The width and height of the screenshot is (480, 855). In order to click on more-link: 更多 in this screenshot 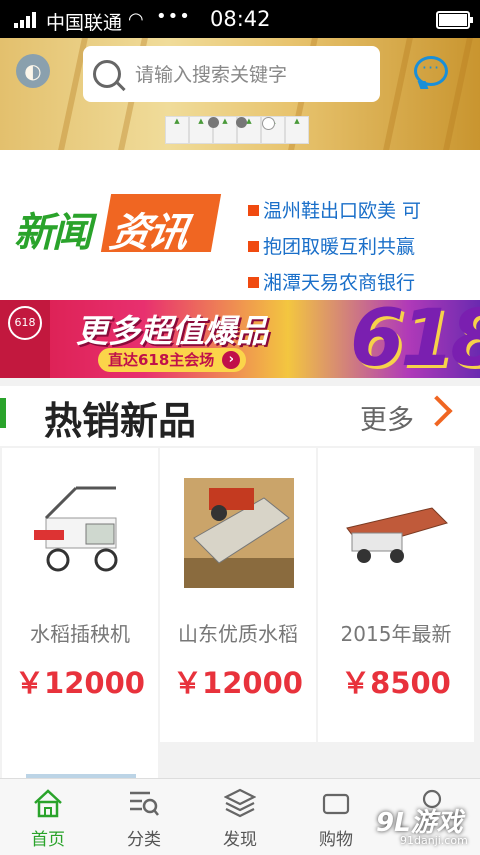, I will do `click(387, 417)`.